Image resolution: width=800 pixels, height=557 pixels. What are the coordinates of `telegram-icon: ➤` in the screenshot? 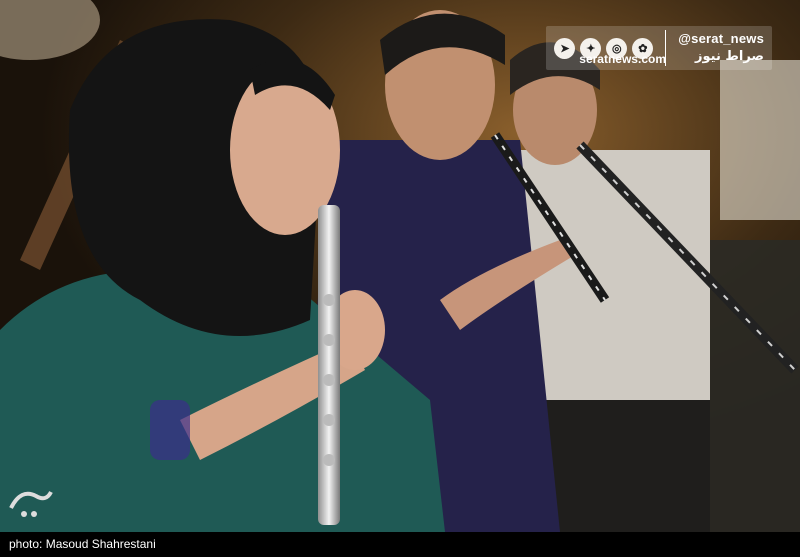 It's located at (565, 48).